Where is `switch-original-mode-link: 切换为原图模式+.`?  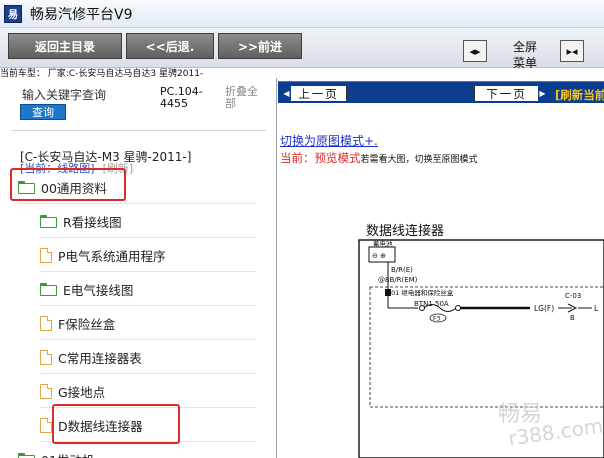 switch-original-mode-link: 切换为原图模式+. is located at coordinates (329, 140).